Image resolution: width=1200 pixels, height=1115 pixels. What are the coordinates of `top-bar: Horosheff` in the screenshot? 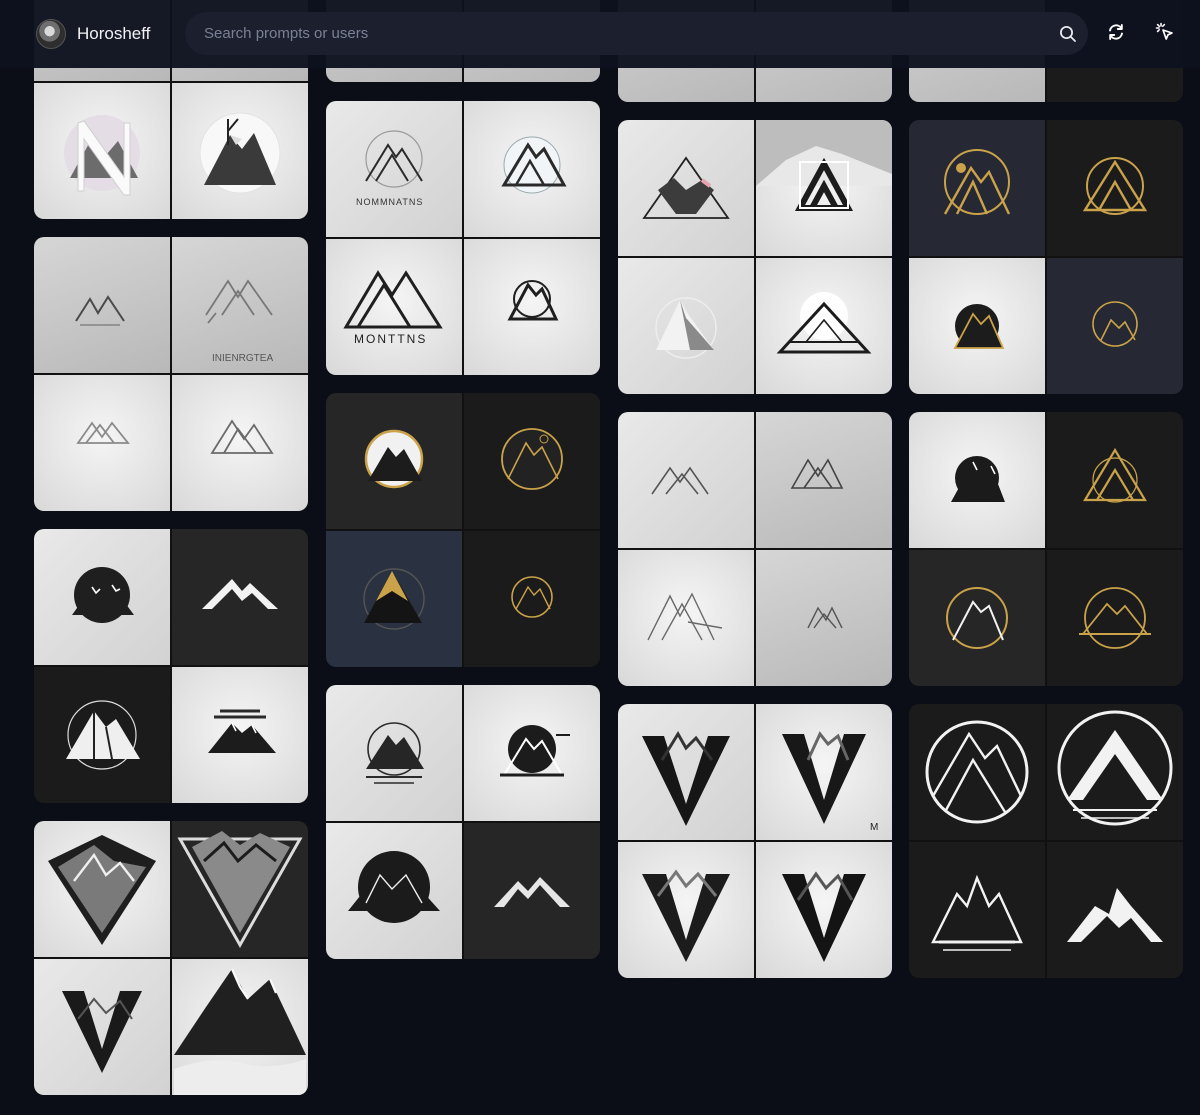 It's located at (600, 34).